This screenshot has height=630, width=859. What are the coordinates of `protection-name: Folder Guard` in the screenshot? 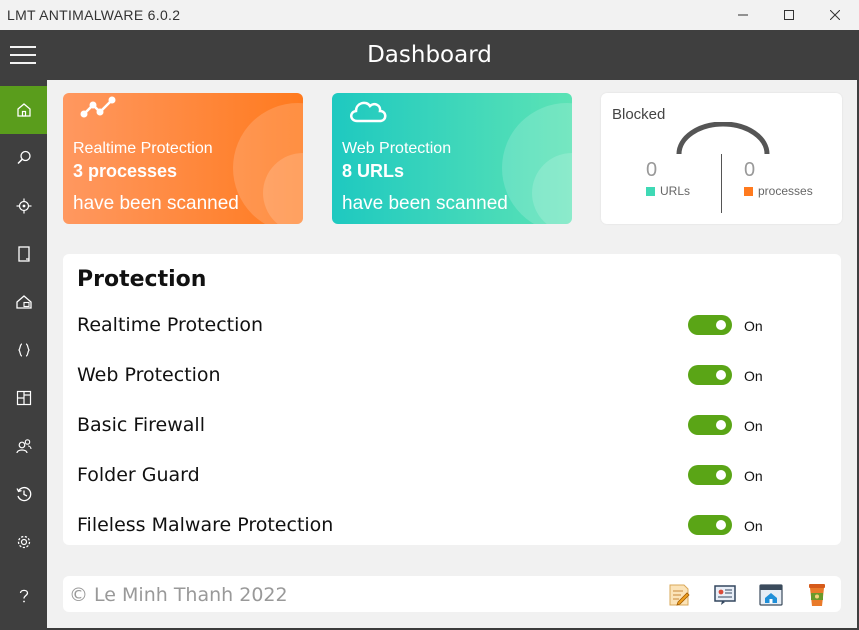 It's located at (138, 475).